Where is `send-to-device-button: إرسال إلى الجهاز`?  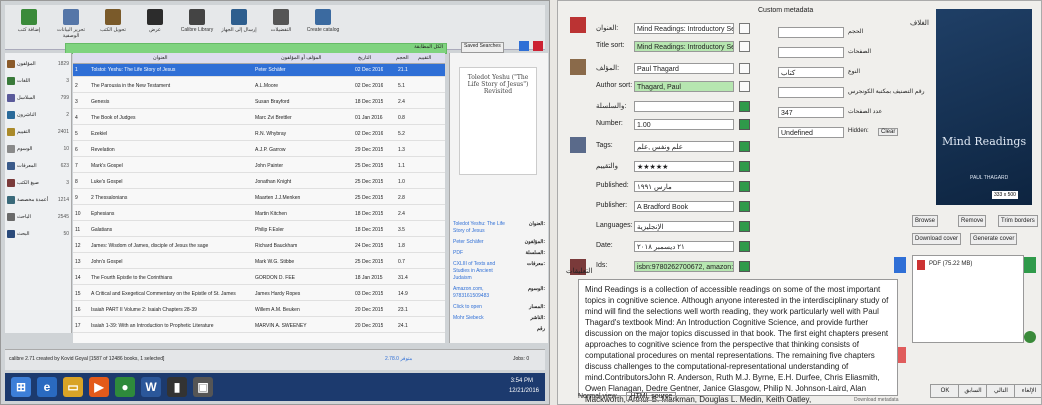 send-to-device-button: إرسال إلى الجهاز is located at coordinates (239, 20).